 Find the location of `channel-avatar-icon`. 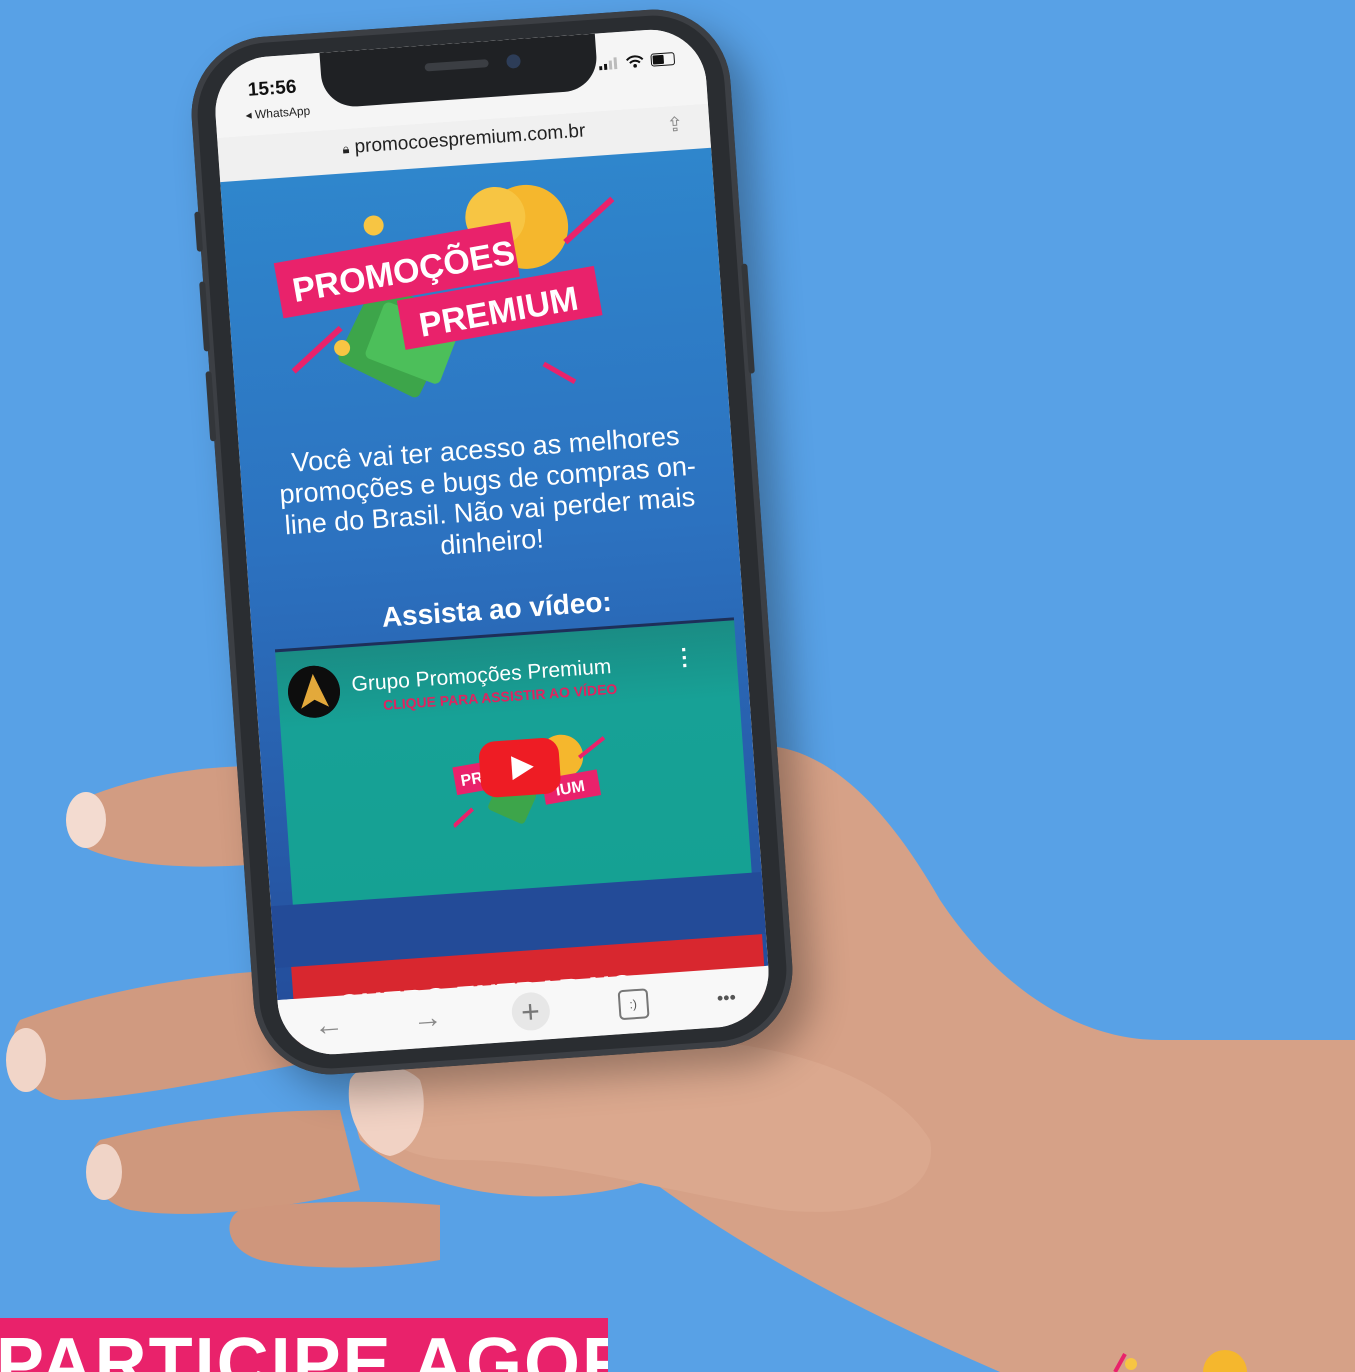

channel-avatar-icon is located at coordinates (314, 692).